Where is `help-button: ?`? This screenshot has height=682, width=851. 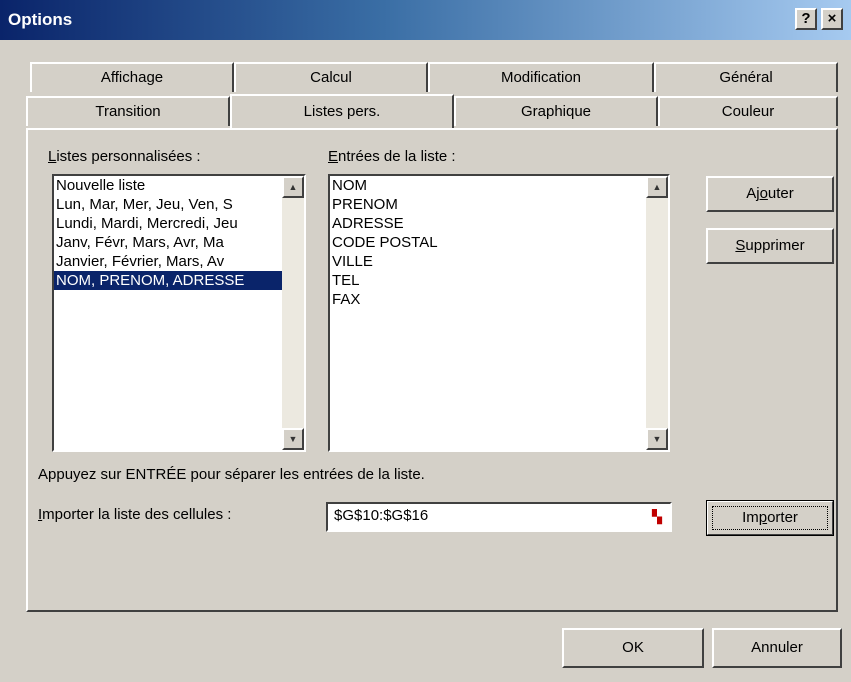 help-button: ? is located at coordinates (806, 19).